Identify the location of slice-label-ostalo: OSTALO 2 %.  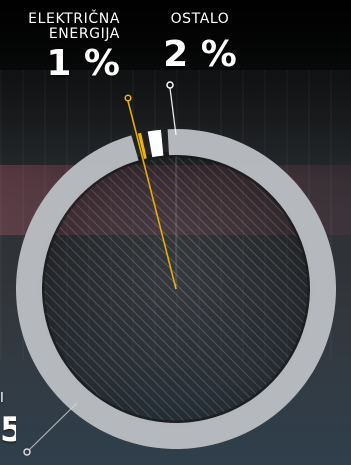
(200, 43).